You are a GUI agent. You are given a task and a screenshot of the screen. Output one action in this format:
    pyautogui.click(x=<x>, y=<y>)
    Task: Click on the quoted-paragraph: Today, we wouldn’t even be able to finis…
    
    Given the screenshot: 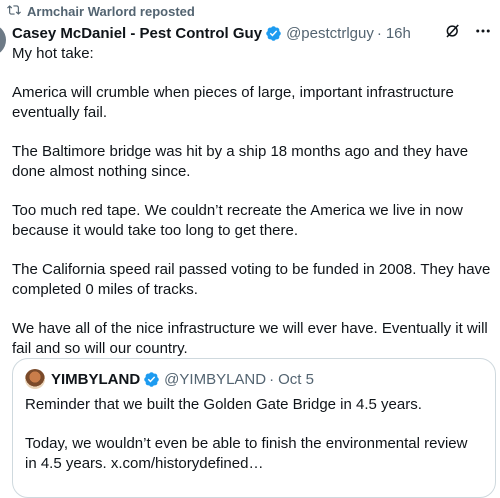 What is the action you would take?
    pyautogui.click(x=246, y=453)
    